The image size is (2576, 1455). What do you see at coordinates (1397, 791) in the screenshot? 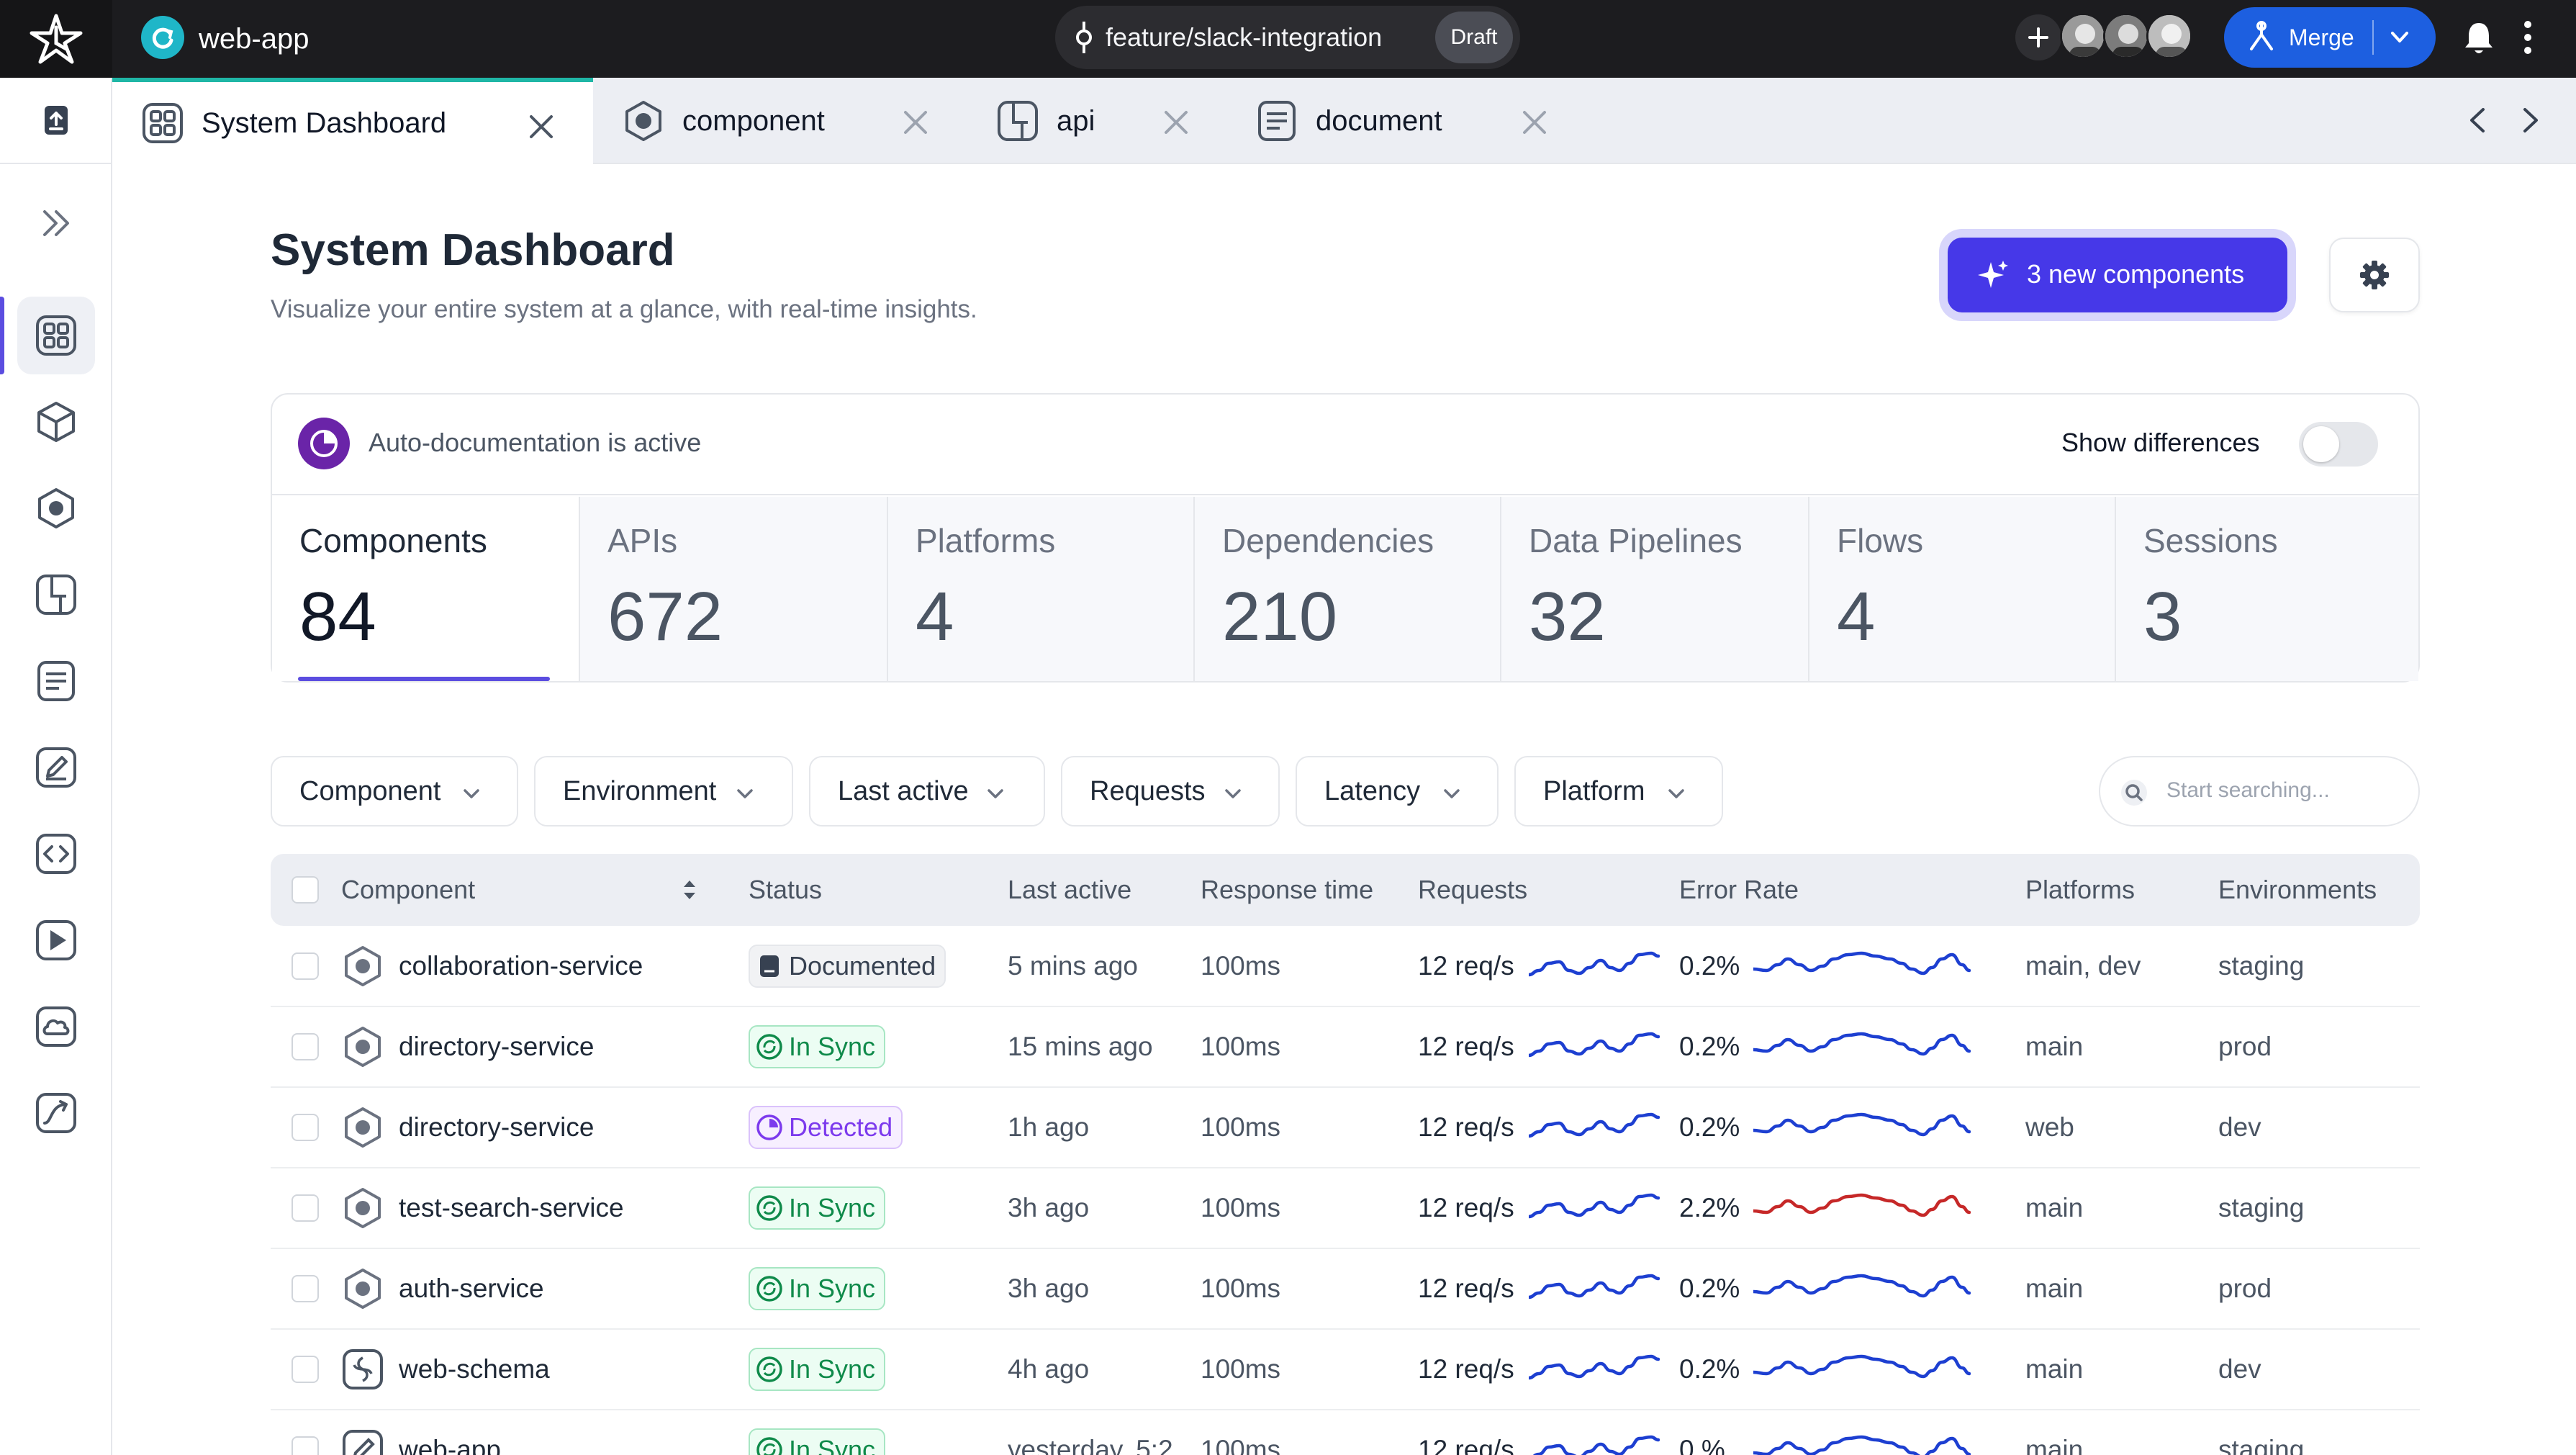
I see `filter-latency: Latency` at bounding box center [1397, 791].